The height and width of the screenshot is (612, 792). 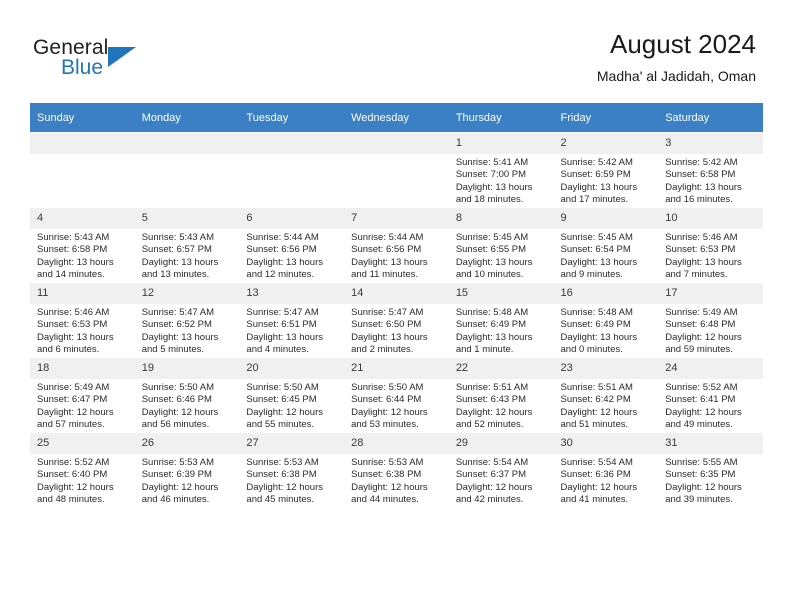 I want to click on sunset-text: Sunset: 6:48 PM, so click(x=700, y=325).